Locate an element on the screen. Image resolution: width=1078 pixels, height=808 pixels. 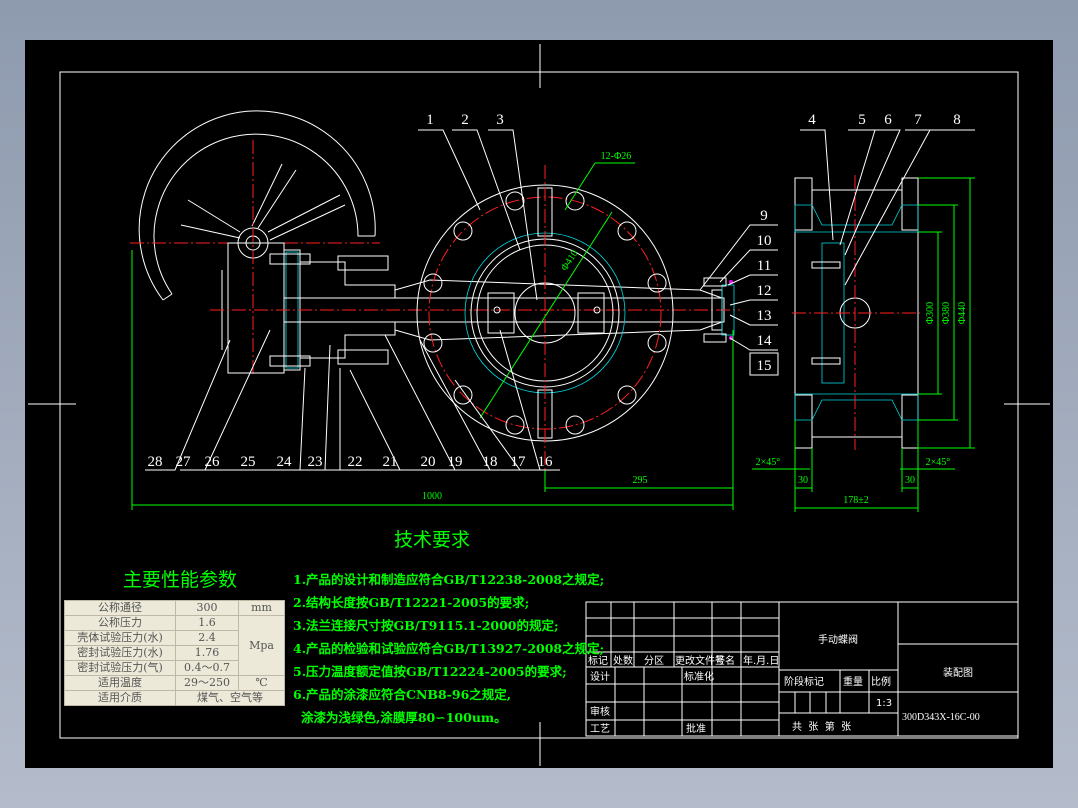
param-value: 29～250 is located at coordinates (207, 683).